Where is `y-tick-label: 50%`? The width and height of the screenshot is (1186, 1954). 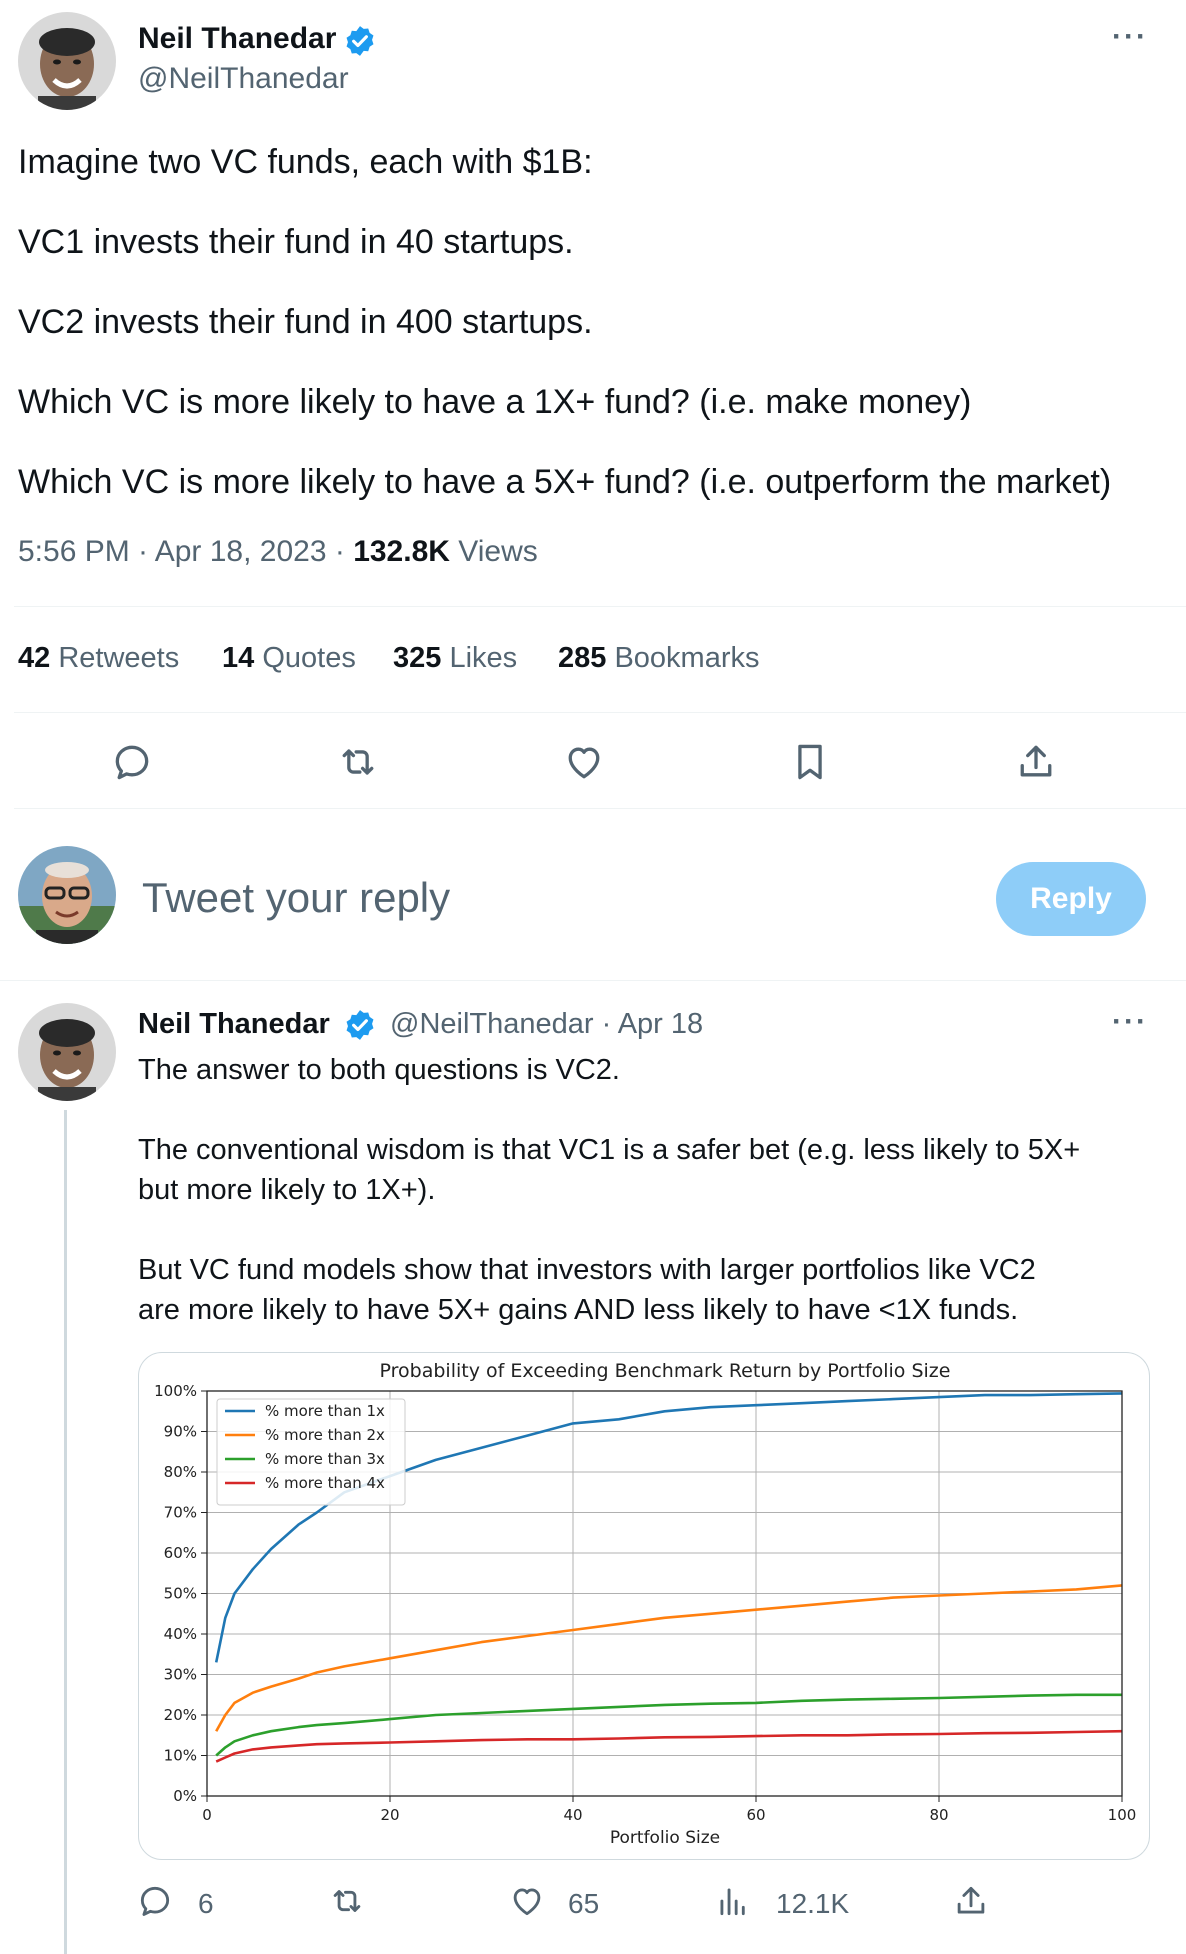
y-tick-label: 50% is located at coordinates (180, 1594).